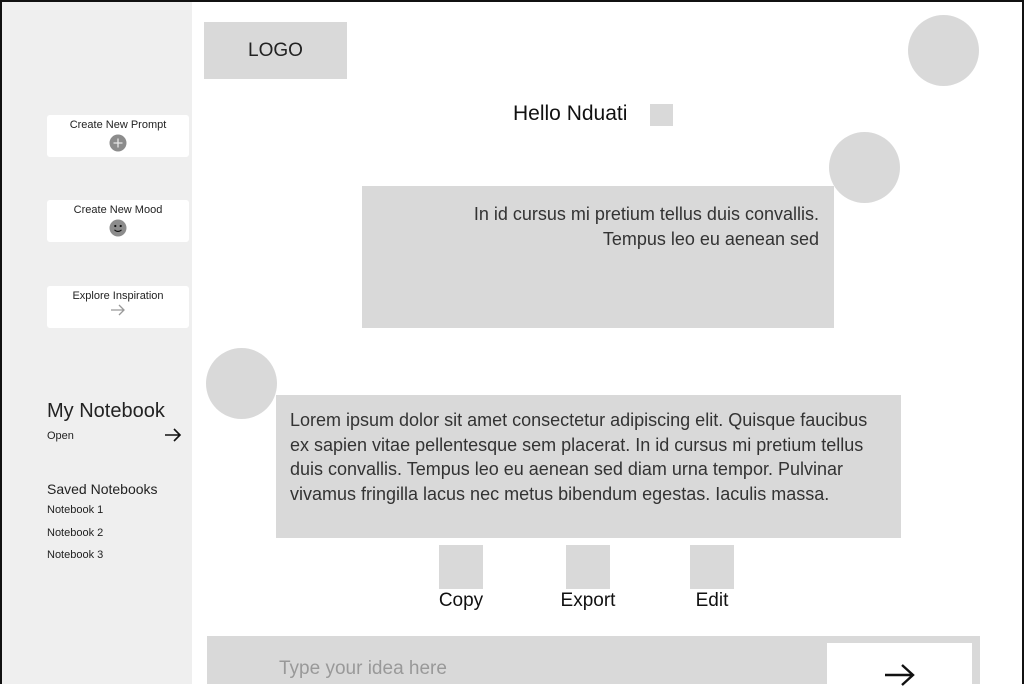 This screenshot has height=687, width=1024. What do you see at coordinates (710, 239) in the screenshot?
I see `user-message-line: Tempus leo eu aenean sed` at bounding box center [710, 239].